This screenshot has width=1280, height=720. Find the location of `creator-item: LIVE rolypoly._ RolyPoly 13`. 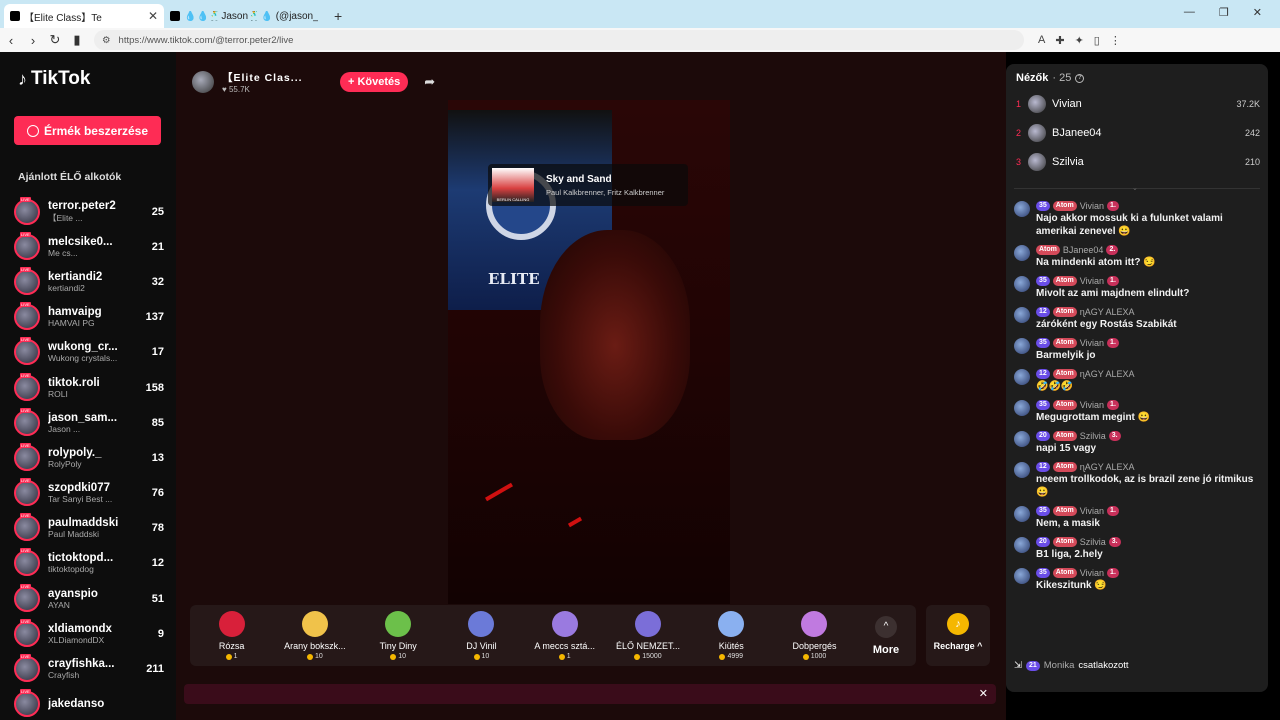

creator-item: LIVE rolypoly._ RolyPoly 13 is located at coordinates (89, 457).